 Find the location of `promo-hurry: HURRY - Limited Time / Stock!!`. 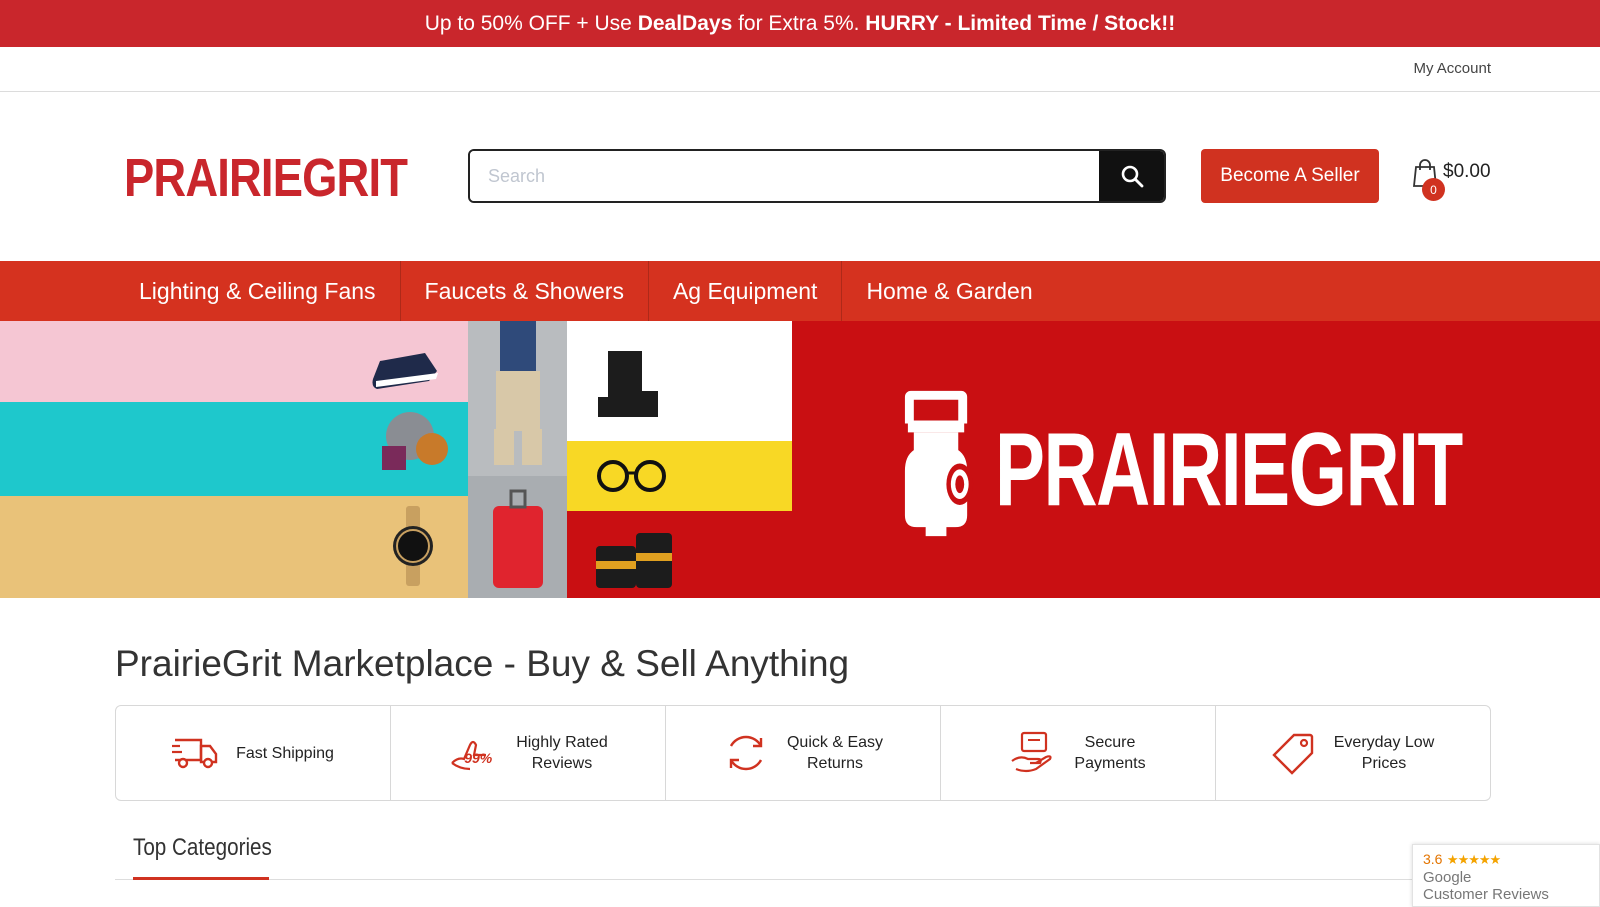

promo-hurry: HURRY - Limited Time / Stock!! is located at coordinates (1020, 23).